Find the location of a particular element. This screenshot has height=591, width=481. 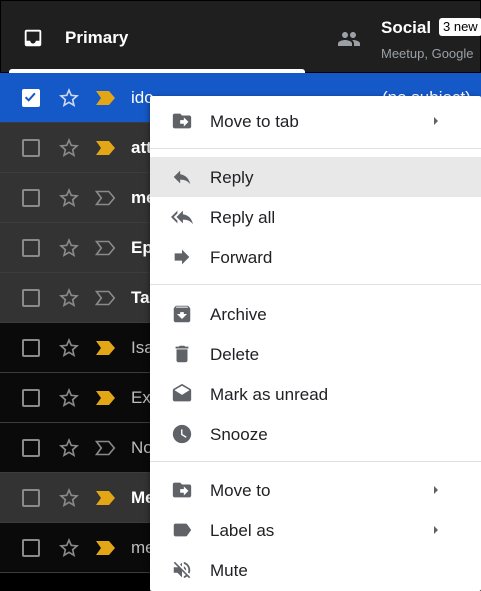

people-icon is located at coordinates (349, 39).